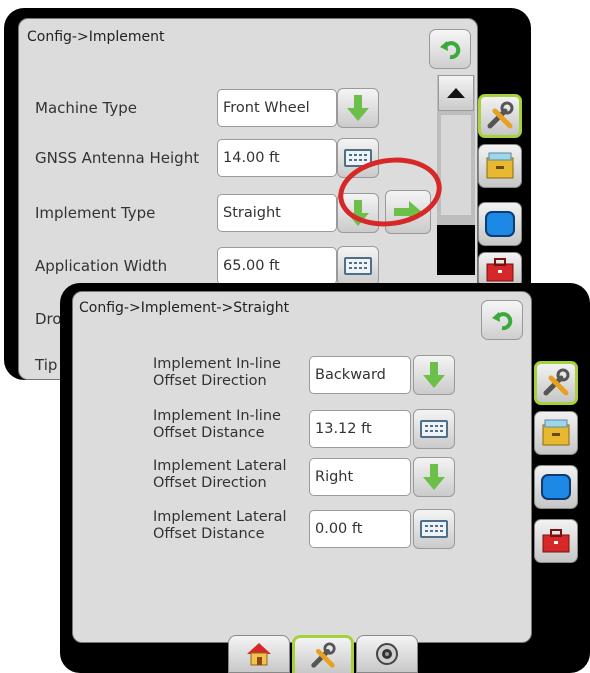 The width and height of the screenshot is (590, 673). What do you see at coordinates (277, 108) in the screenshot?
I see `machine-type-value: Front Wheel` at bounding box center [277, 108].